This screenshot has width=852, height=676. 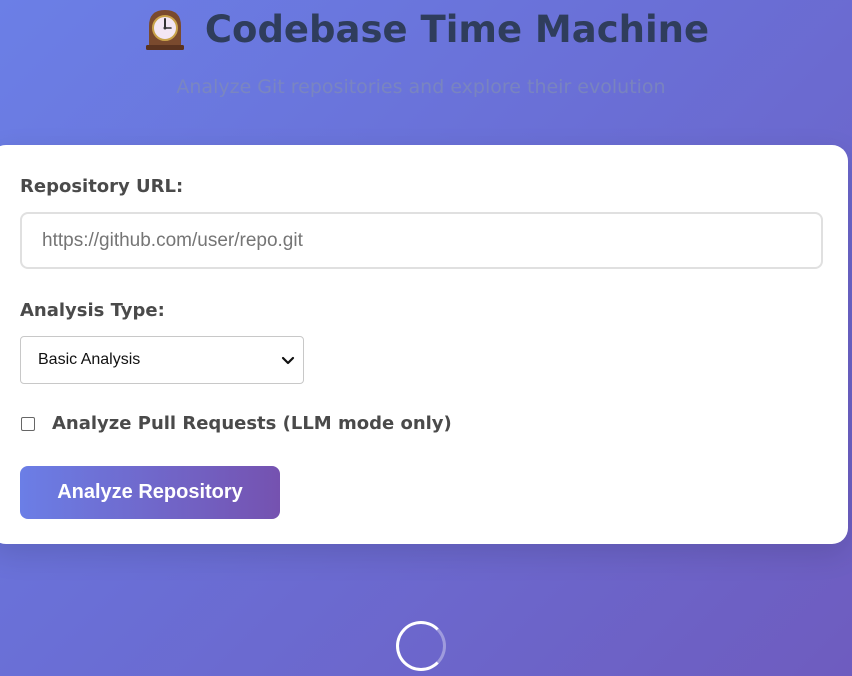 What do you see at coordinates (421, 646) in the screenshot?
I see `loading-spinner` at bounding box center [421, 646].